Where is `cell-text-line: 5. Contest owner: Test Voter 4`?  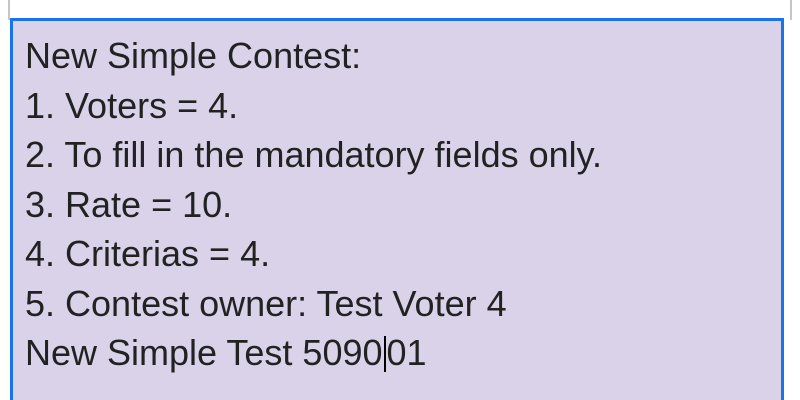 cell-text-line: 5. Contest owner: Test Voter 4 is located at coordinates (266, 303).